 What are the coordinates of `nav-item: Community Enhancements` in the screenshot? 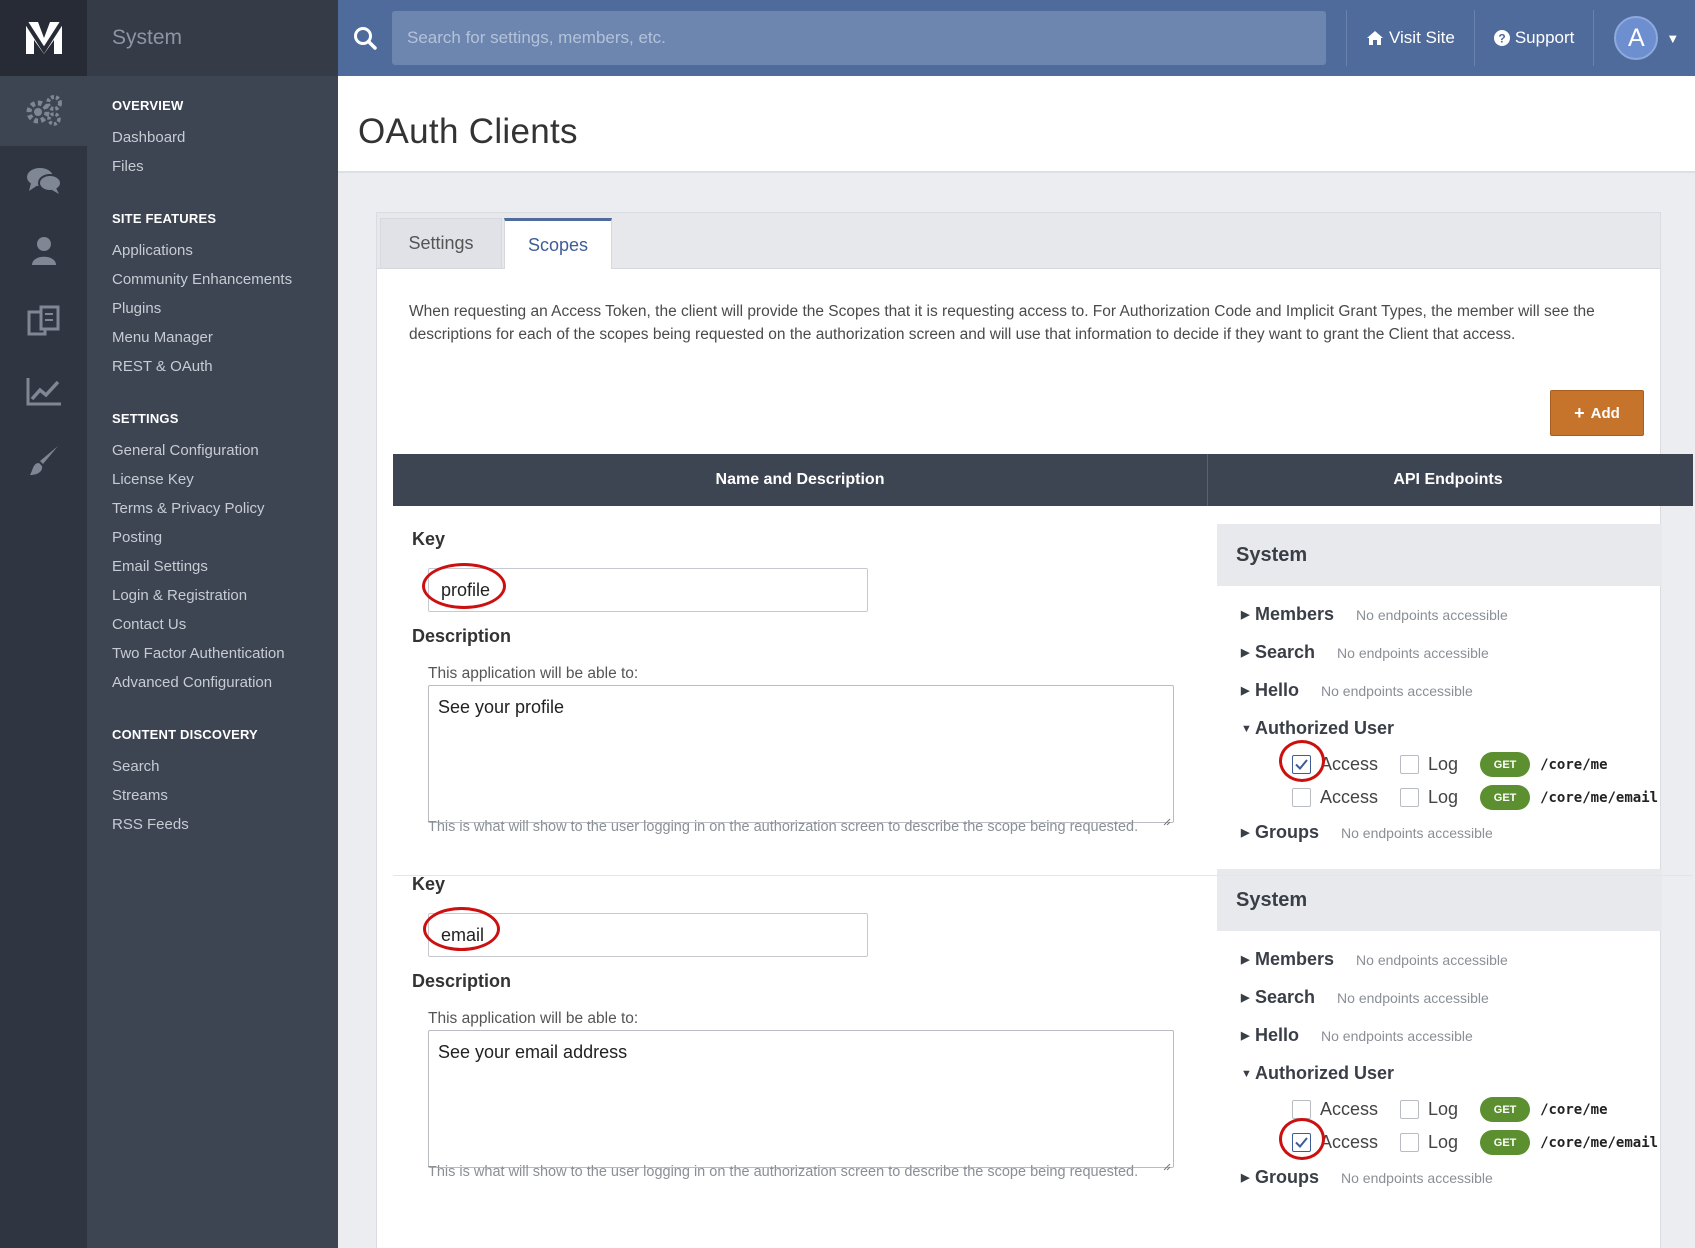 It's located at (225, 279).